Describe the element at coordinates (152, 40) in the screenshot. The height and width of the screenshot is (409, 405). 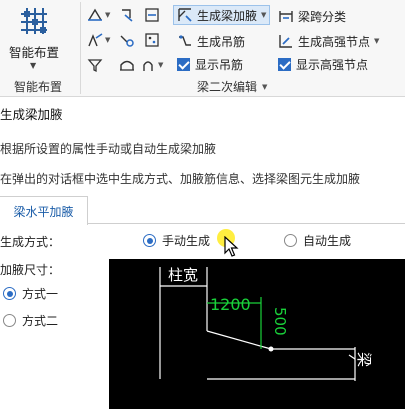
I see `calc-tool-icon` at that location.